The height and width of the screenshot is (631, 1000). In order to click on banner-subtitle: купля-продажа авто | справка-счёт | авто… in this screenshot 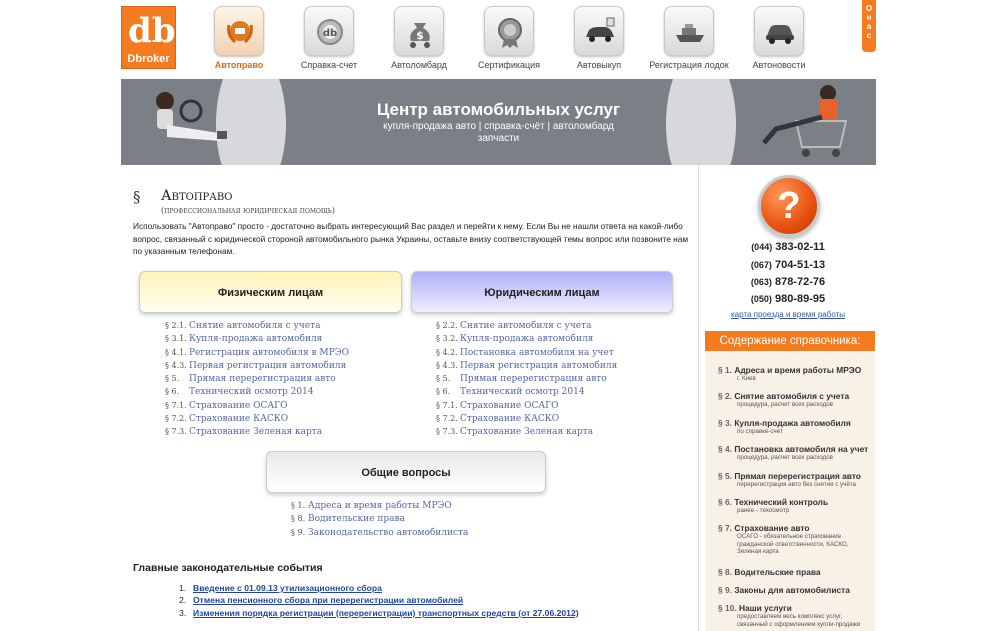, I will do `click(498, 126)`.